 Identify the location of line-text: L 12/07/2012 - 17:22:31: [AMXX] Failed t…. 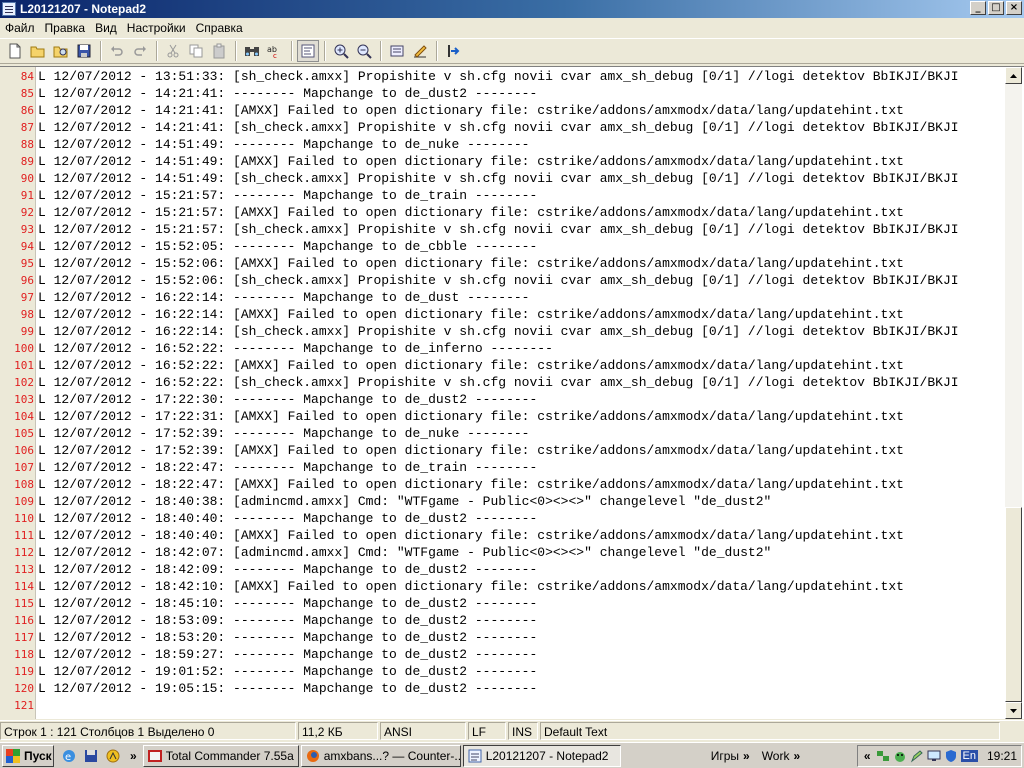
(471, 416).